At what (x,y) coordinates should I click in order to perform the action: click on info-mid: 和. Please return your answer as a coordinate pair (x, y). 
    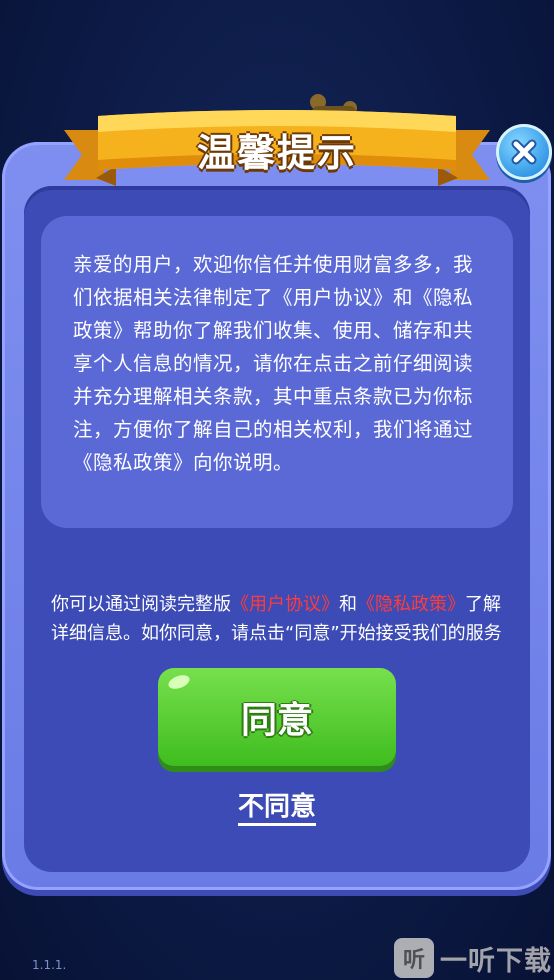
    Looking at the image, I should click on (348, 604).